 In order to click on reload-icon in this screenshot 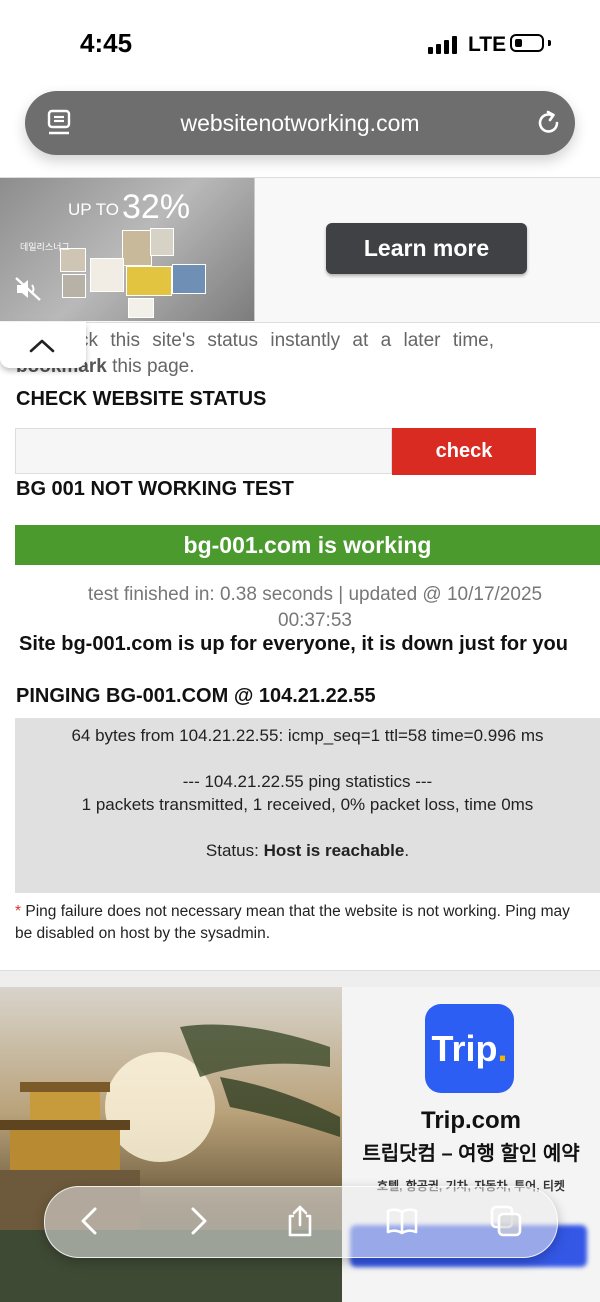, I will do `click(549, 123)`.